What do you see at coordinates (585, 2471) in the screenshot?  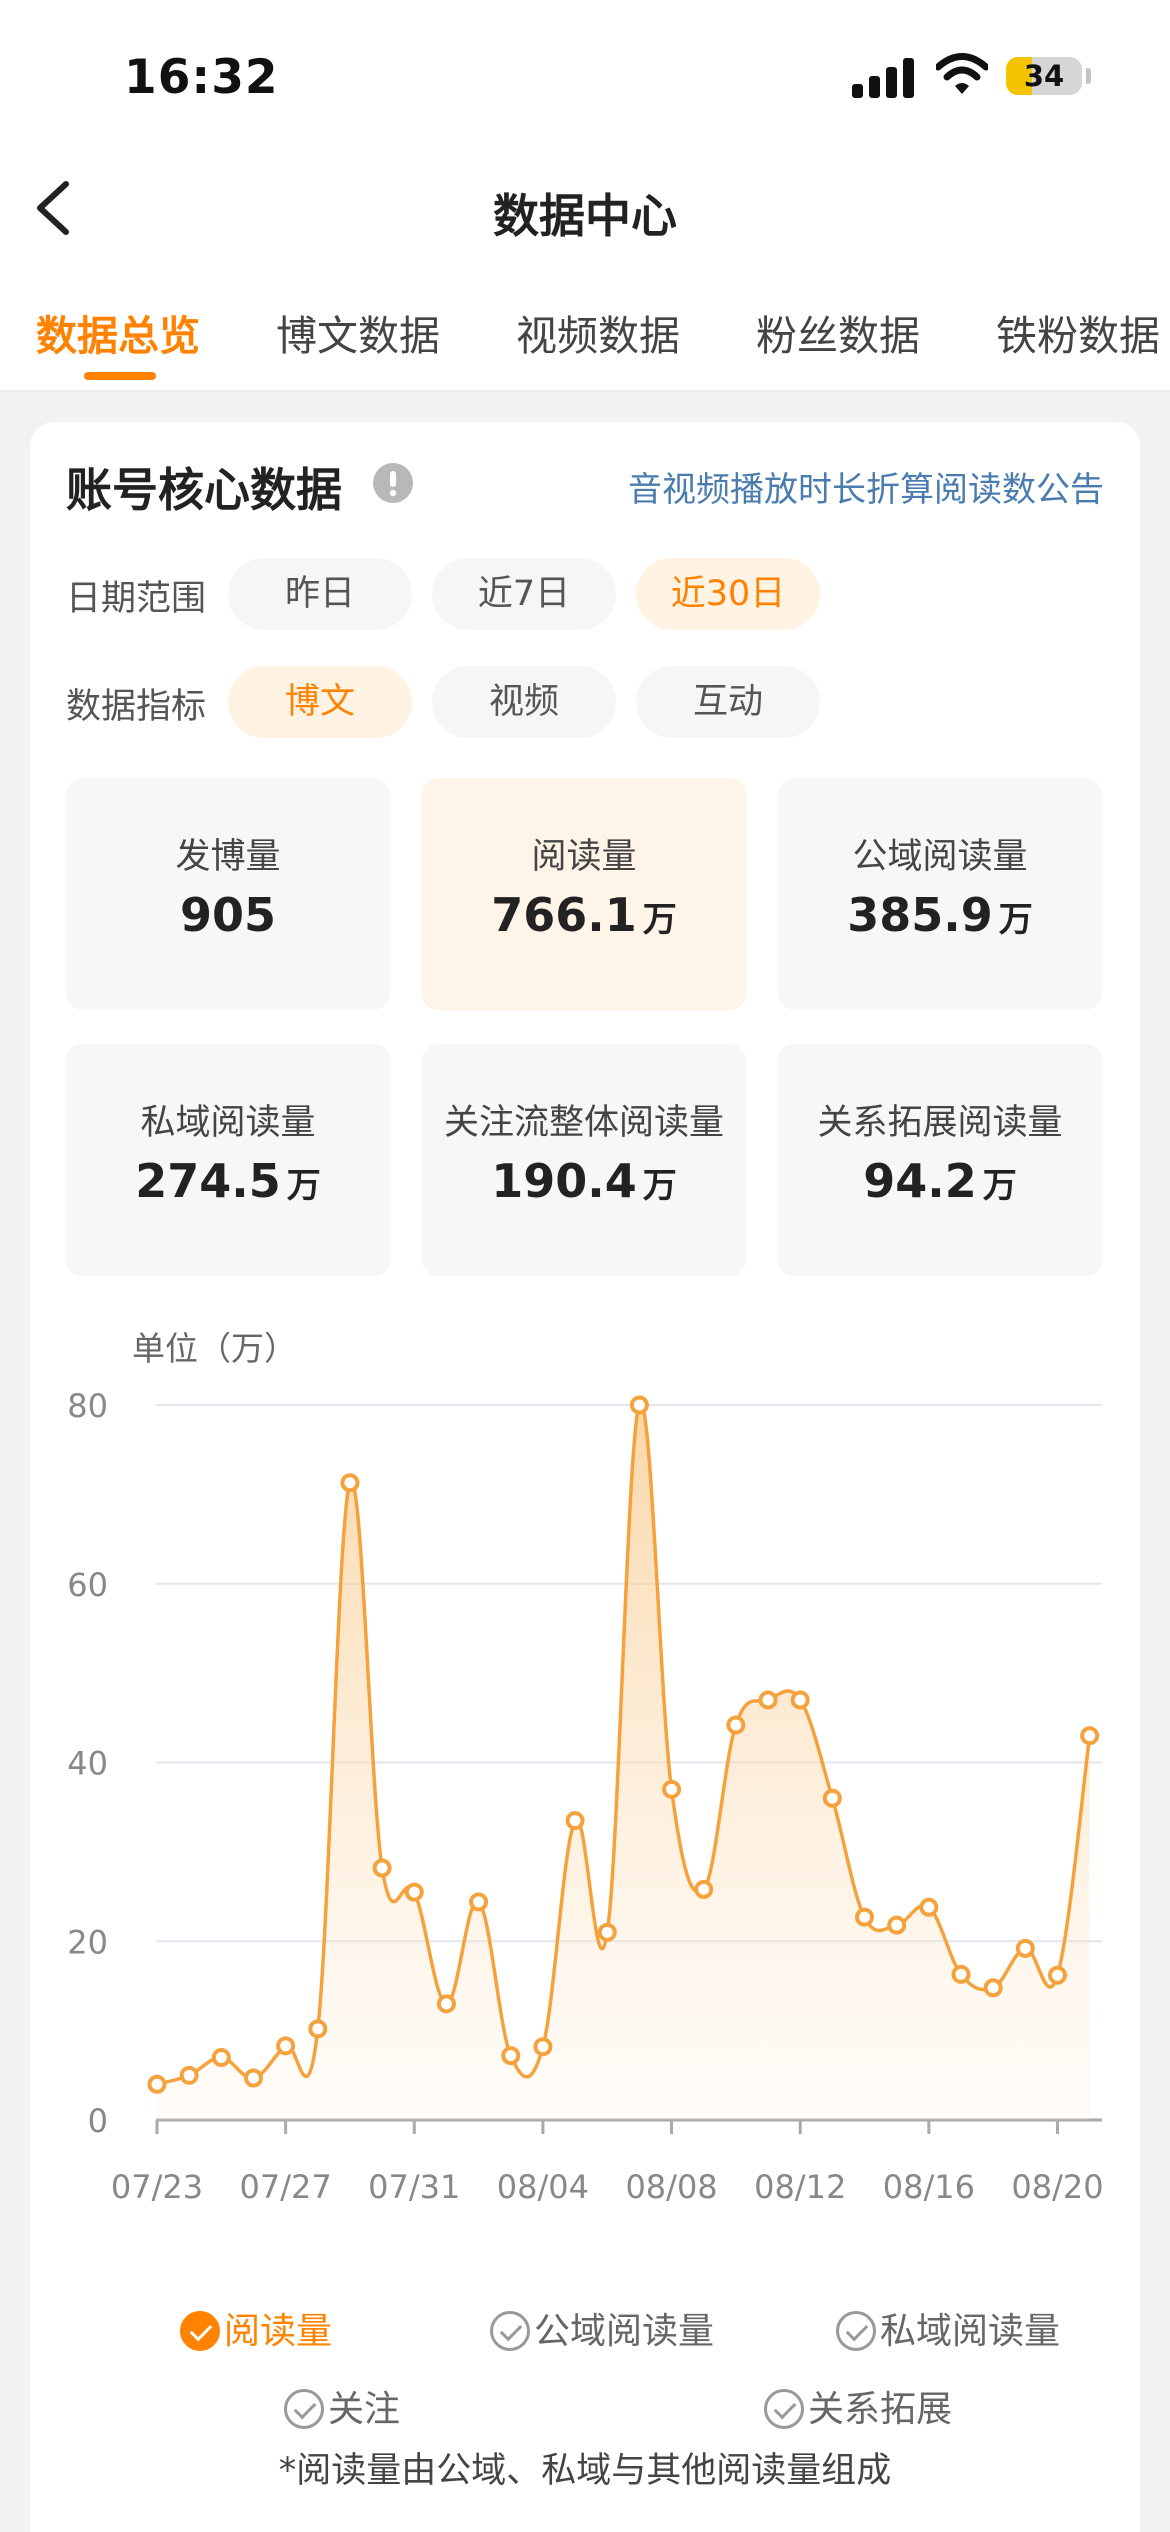 I see `footnote: *阅读量由公域、私域与其他阅读量组成` at bounding box center [585, 2471].